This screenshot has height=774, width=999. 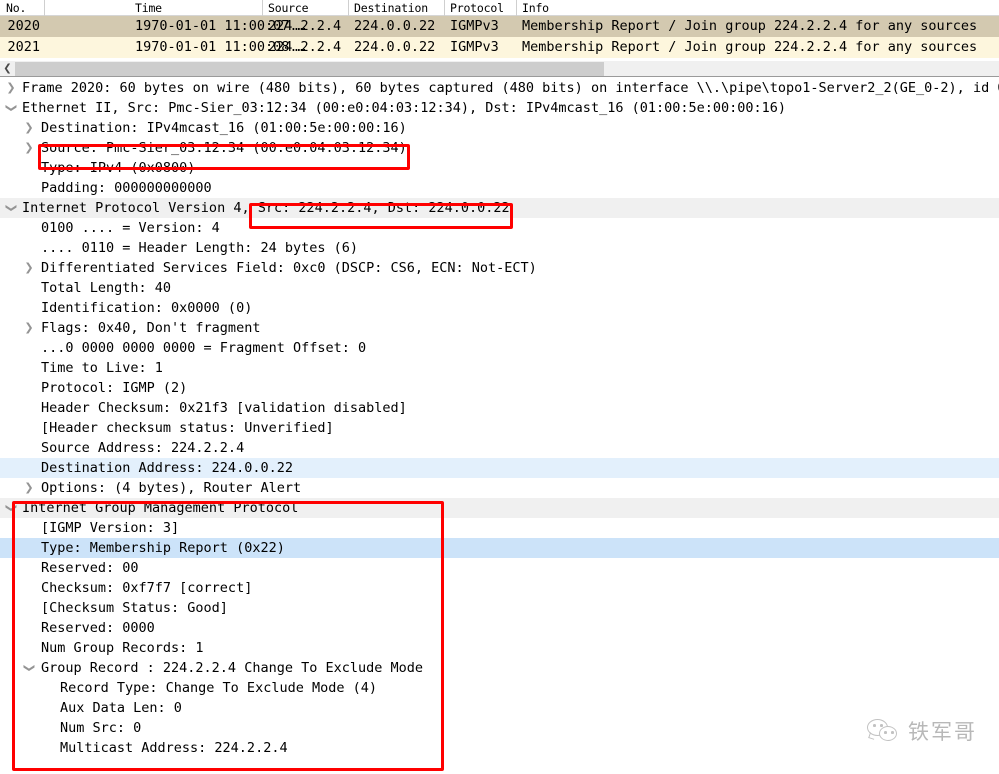 What do you see at coordinates (499, 228) in the screenshot?
I see `detail-tree-row: 0100 .... = Version: 4` at bounding box center [499, 228].